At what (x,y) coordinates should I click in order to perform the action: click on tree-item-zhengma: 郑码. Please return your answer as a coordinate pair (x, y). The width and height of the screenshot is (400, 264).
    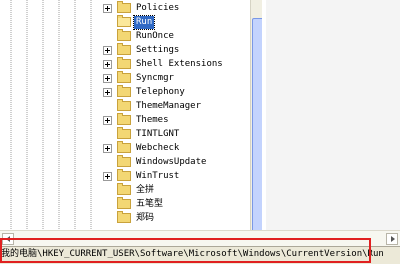
    Looking at the image, I should click on (178, 218).